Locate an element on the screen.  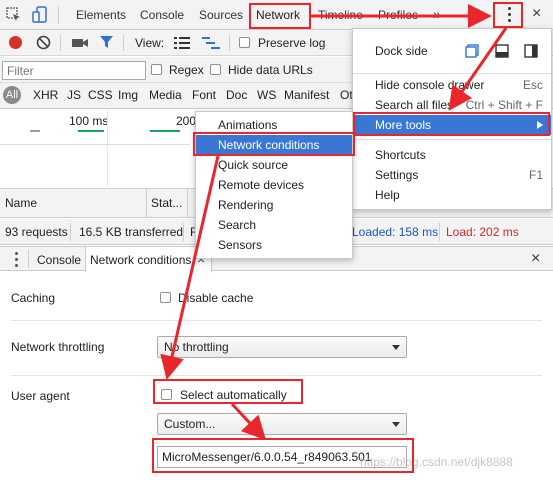
arrow-select-to-input is located at coordinates (248, 421).